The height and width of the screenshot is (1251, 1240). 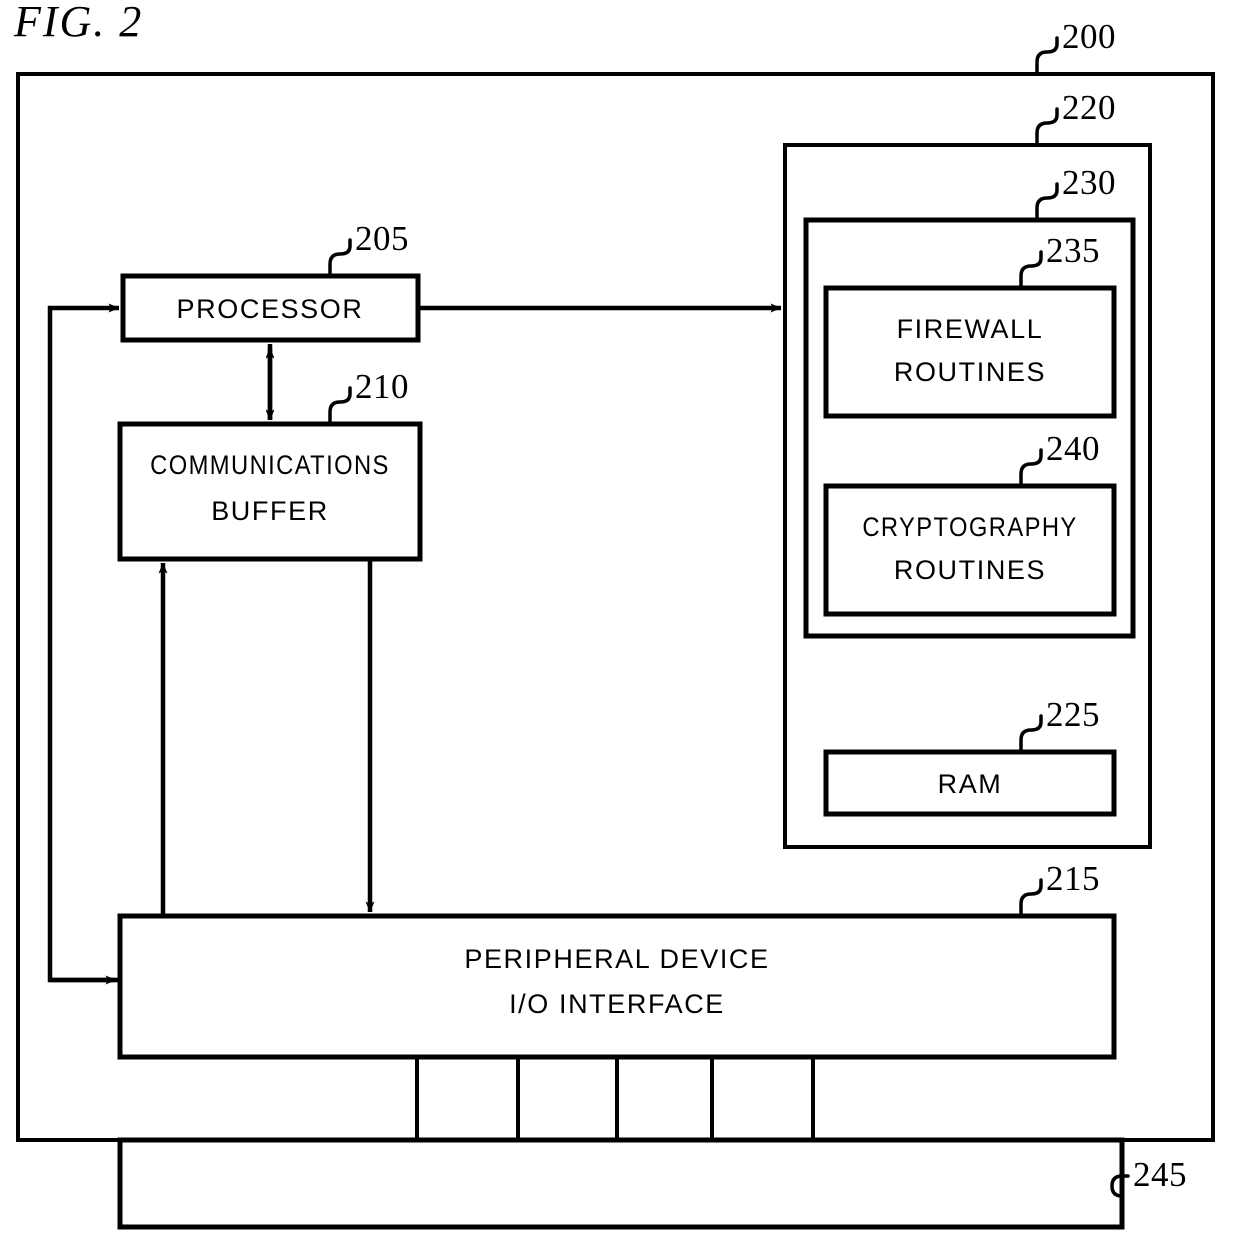 What do you see at coordinates (1160, 1174) in the screenshot?
I see `ref-numeral-245: 245` at bounding box center [1160, 1174].